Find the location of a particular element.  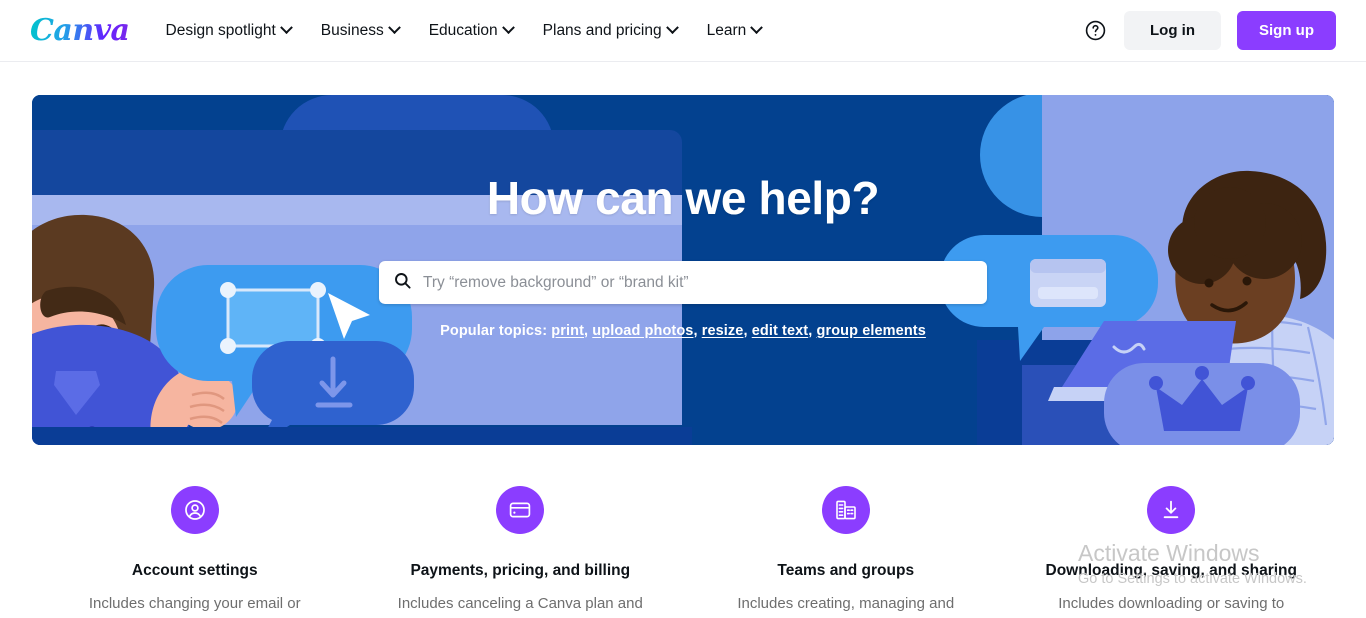

category-description: Includes canceling a Canva plan and is located at coordinates (520, 603).